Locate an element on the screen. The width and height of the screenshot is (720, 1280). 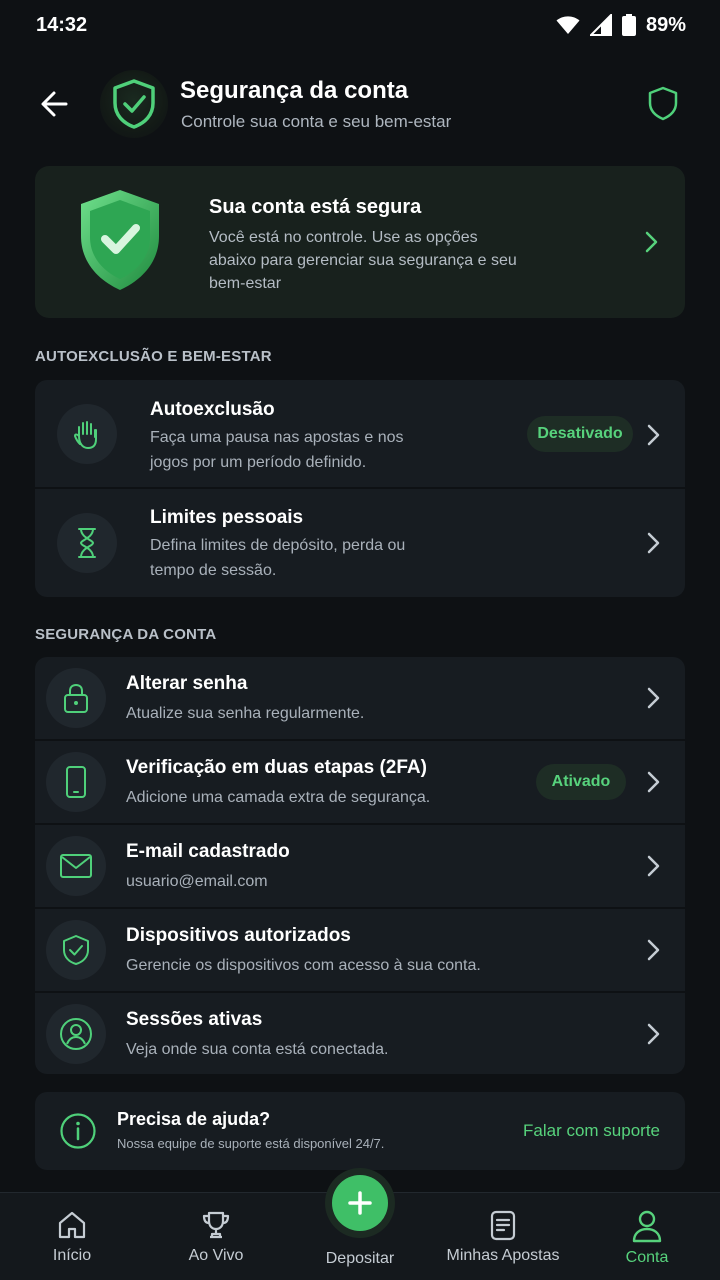
status-icons: 89% is located at coordinates (621, 25).